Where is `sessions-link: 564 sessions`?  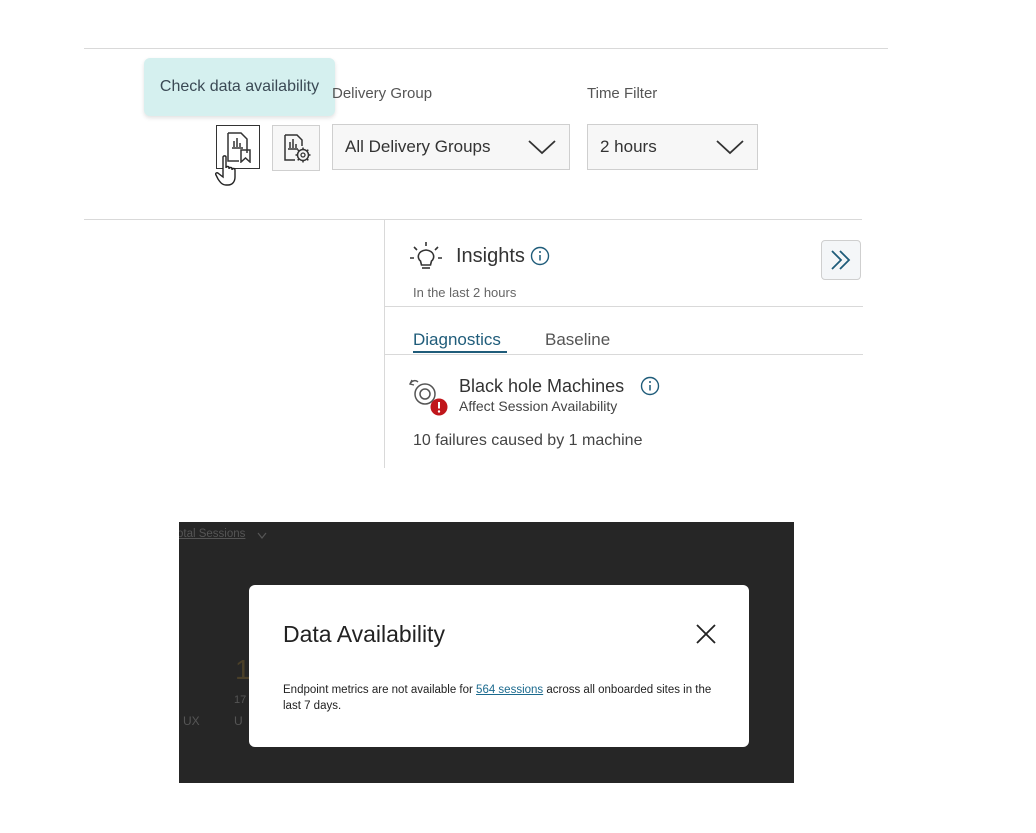 sessions-link: 564 sessions is located at coordinates (509, 690).